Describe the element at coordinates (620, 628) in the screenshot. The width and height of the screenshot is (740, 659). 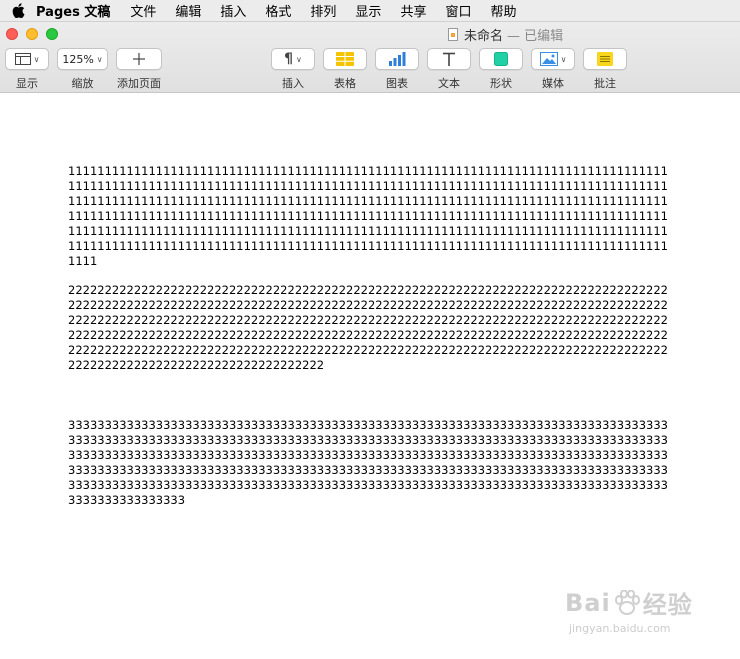
I see `watermark-url: jingyan.baidu.com` at that location.